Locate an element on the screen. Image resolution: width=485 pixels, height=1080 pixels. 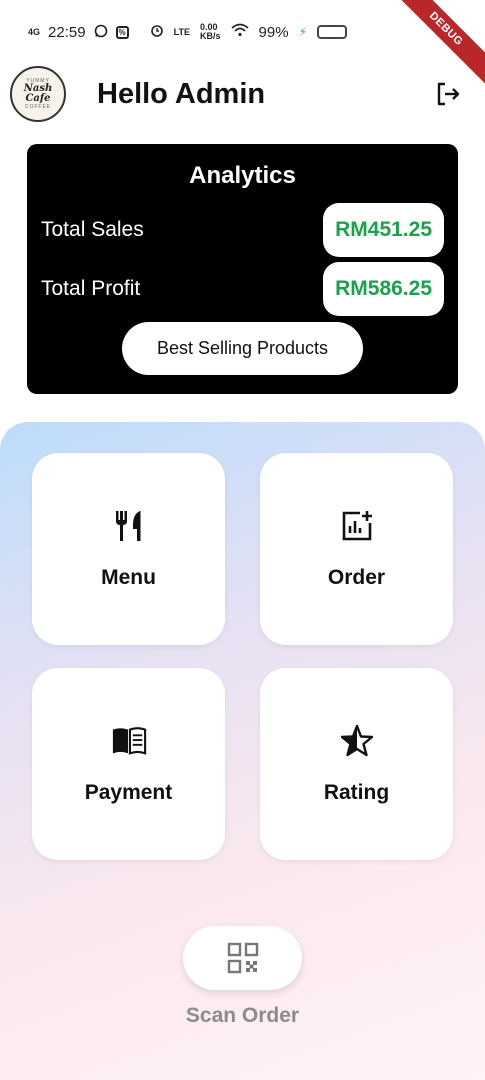
network-indicator: 4G is located at coordinates (34, 31).